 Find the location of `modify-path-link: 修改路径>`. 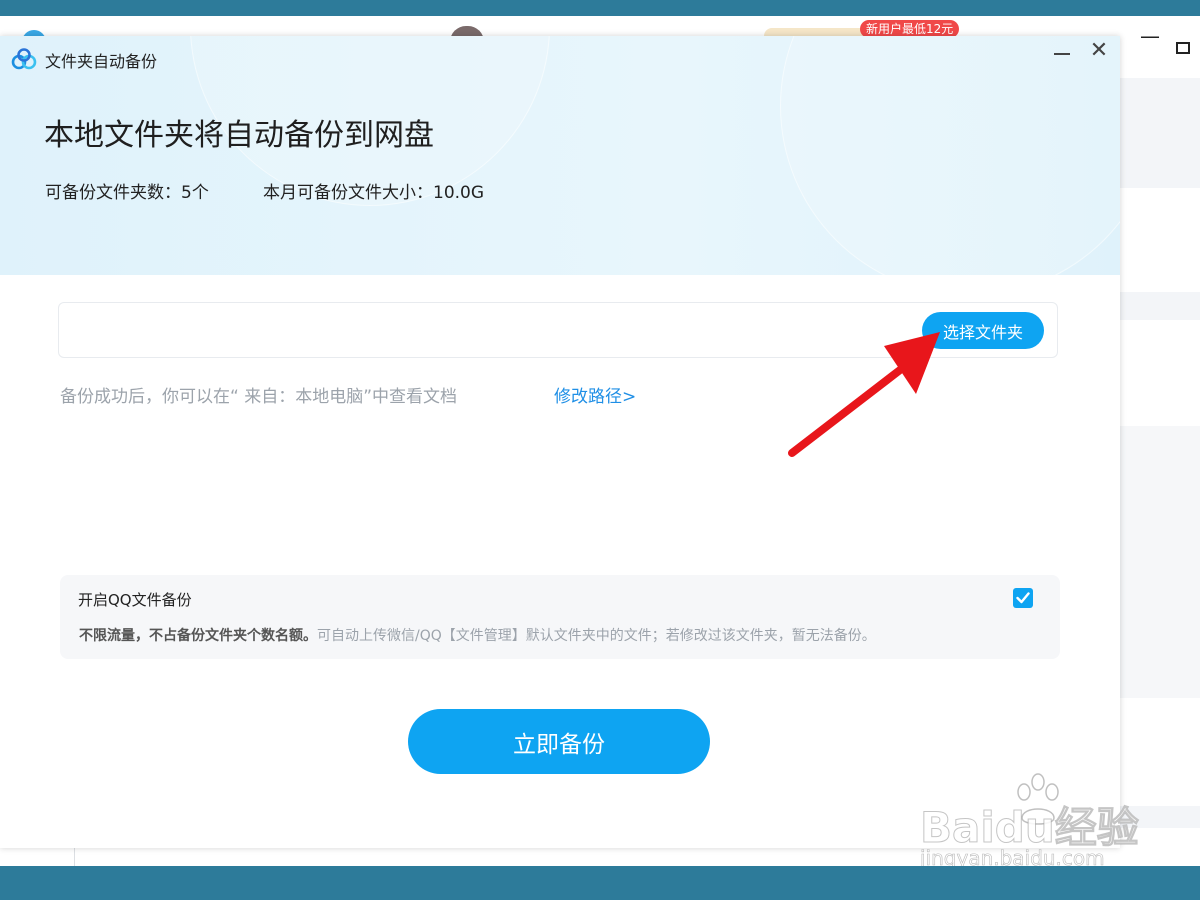

modify-path-link: 修改路径> is located at coordinates (595, 394).